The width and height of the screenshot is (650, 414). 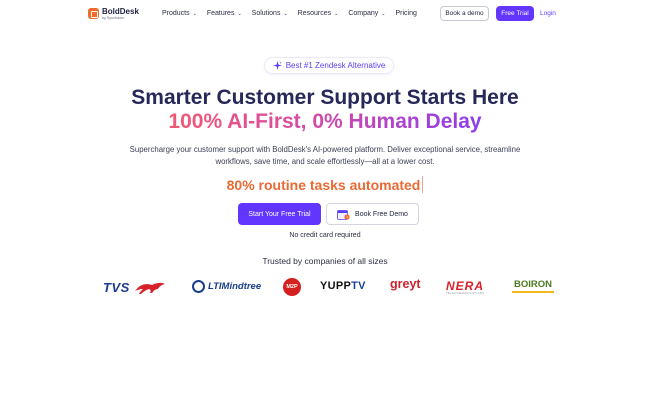 What do you see at coordinates (314, 13) in the screenshot?
I see `menu-item-label: Resources` at bounding box center [314, 13].